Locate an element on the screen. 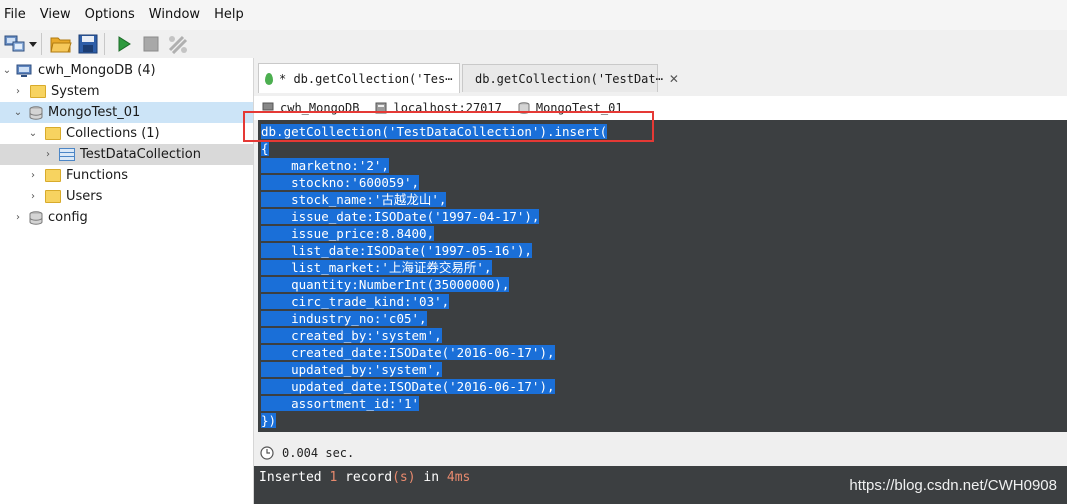 This screenshot has width=1067, height=504. code-line: quantity:NumberInt(35000000), is located at coordinates (385, 284).